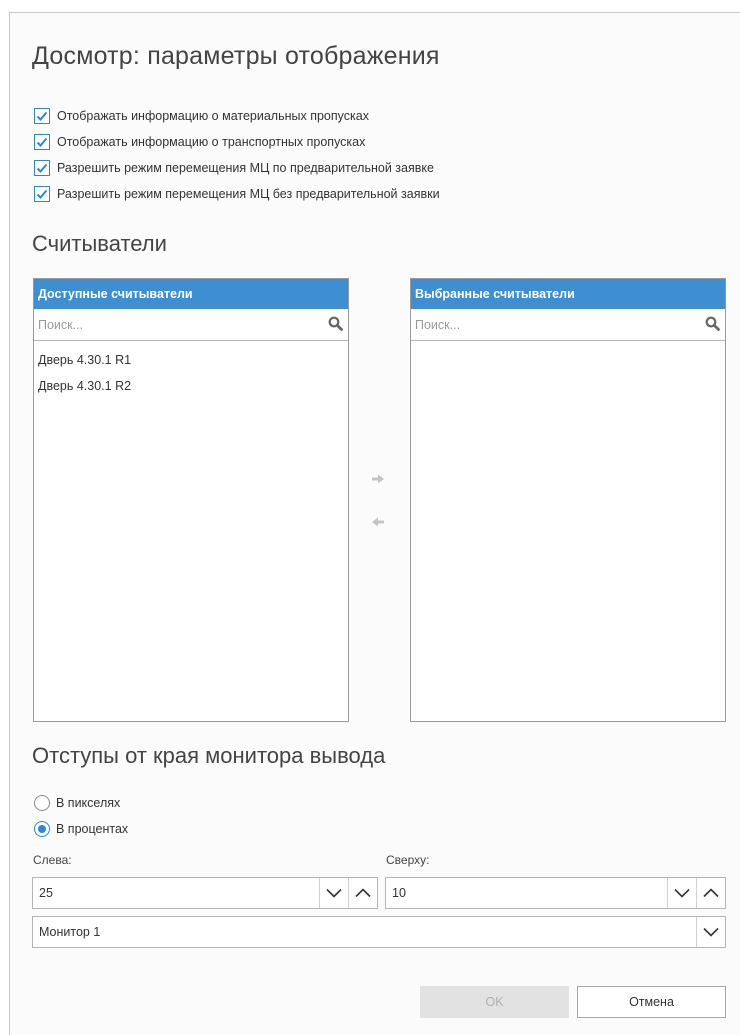 Image resolution: width=740 pixels, height=1035 pixels. Describe the element at coordinates (494, 1002) in the screenshot. I see `ok-button: OK` at that location.